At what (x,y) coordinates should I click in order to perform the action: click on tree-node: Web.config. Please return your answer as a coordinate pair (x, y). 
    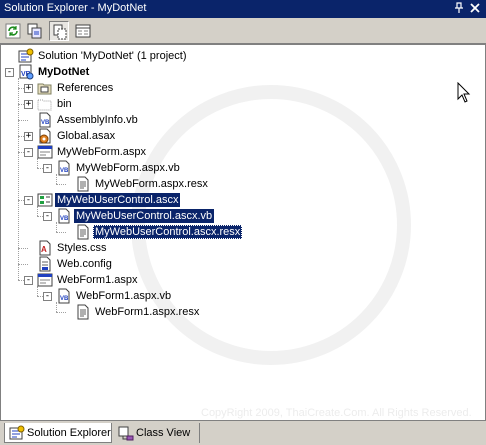
    Looking at the image, I should click on (241, 264).